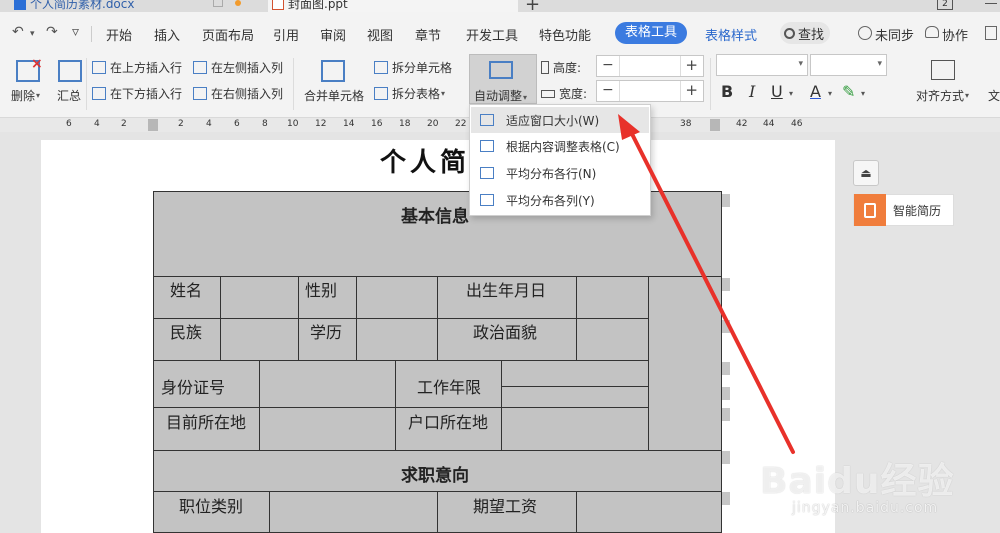 The image size is (1000, 533). What do you see at coordinates (52, 32) in the screenshot?
I see `redo-icon: ↷` at bounding box center [52, 32].